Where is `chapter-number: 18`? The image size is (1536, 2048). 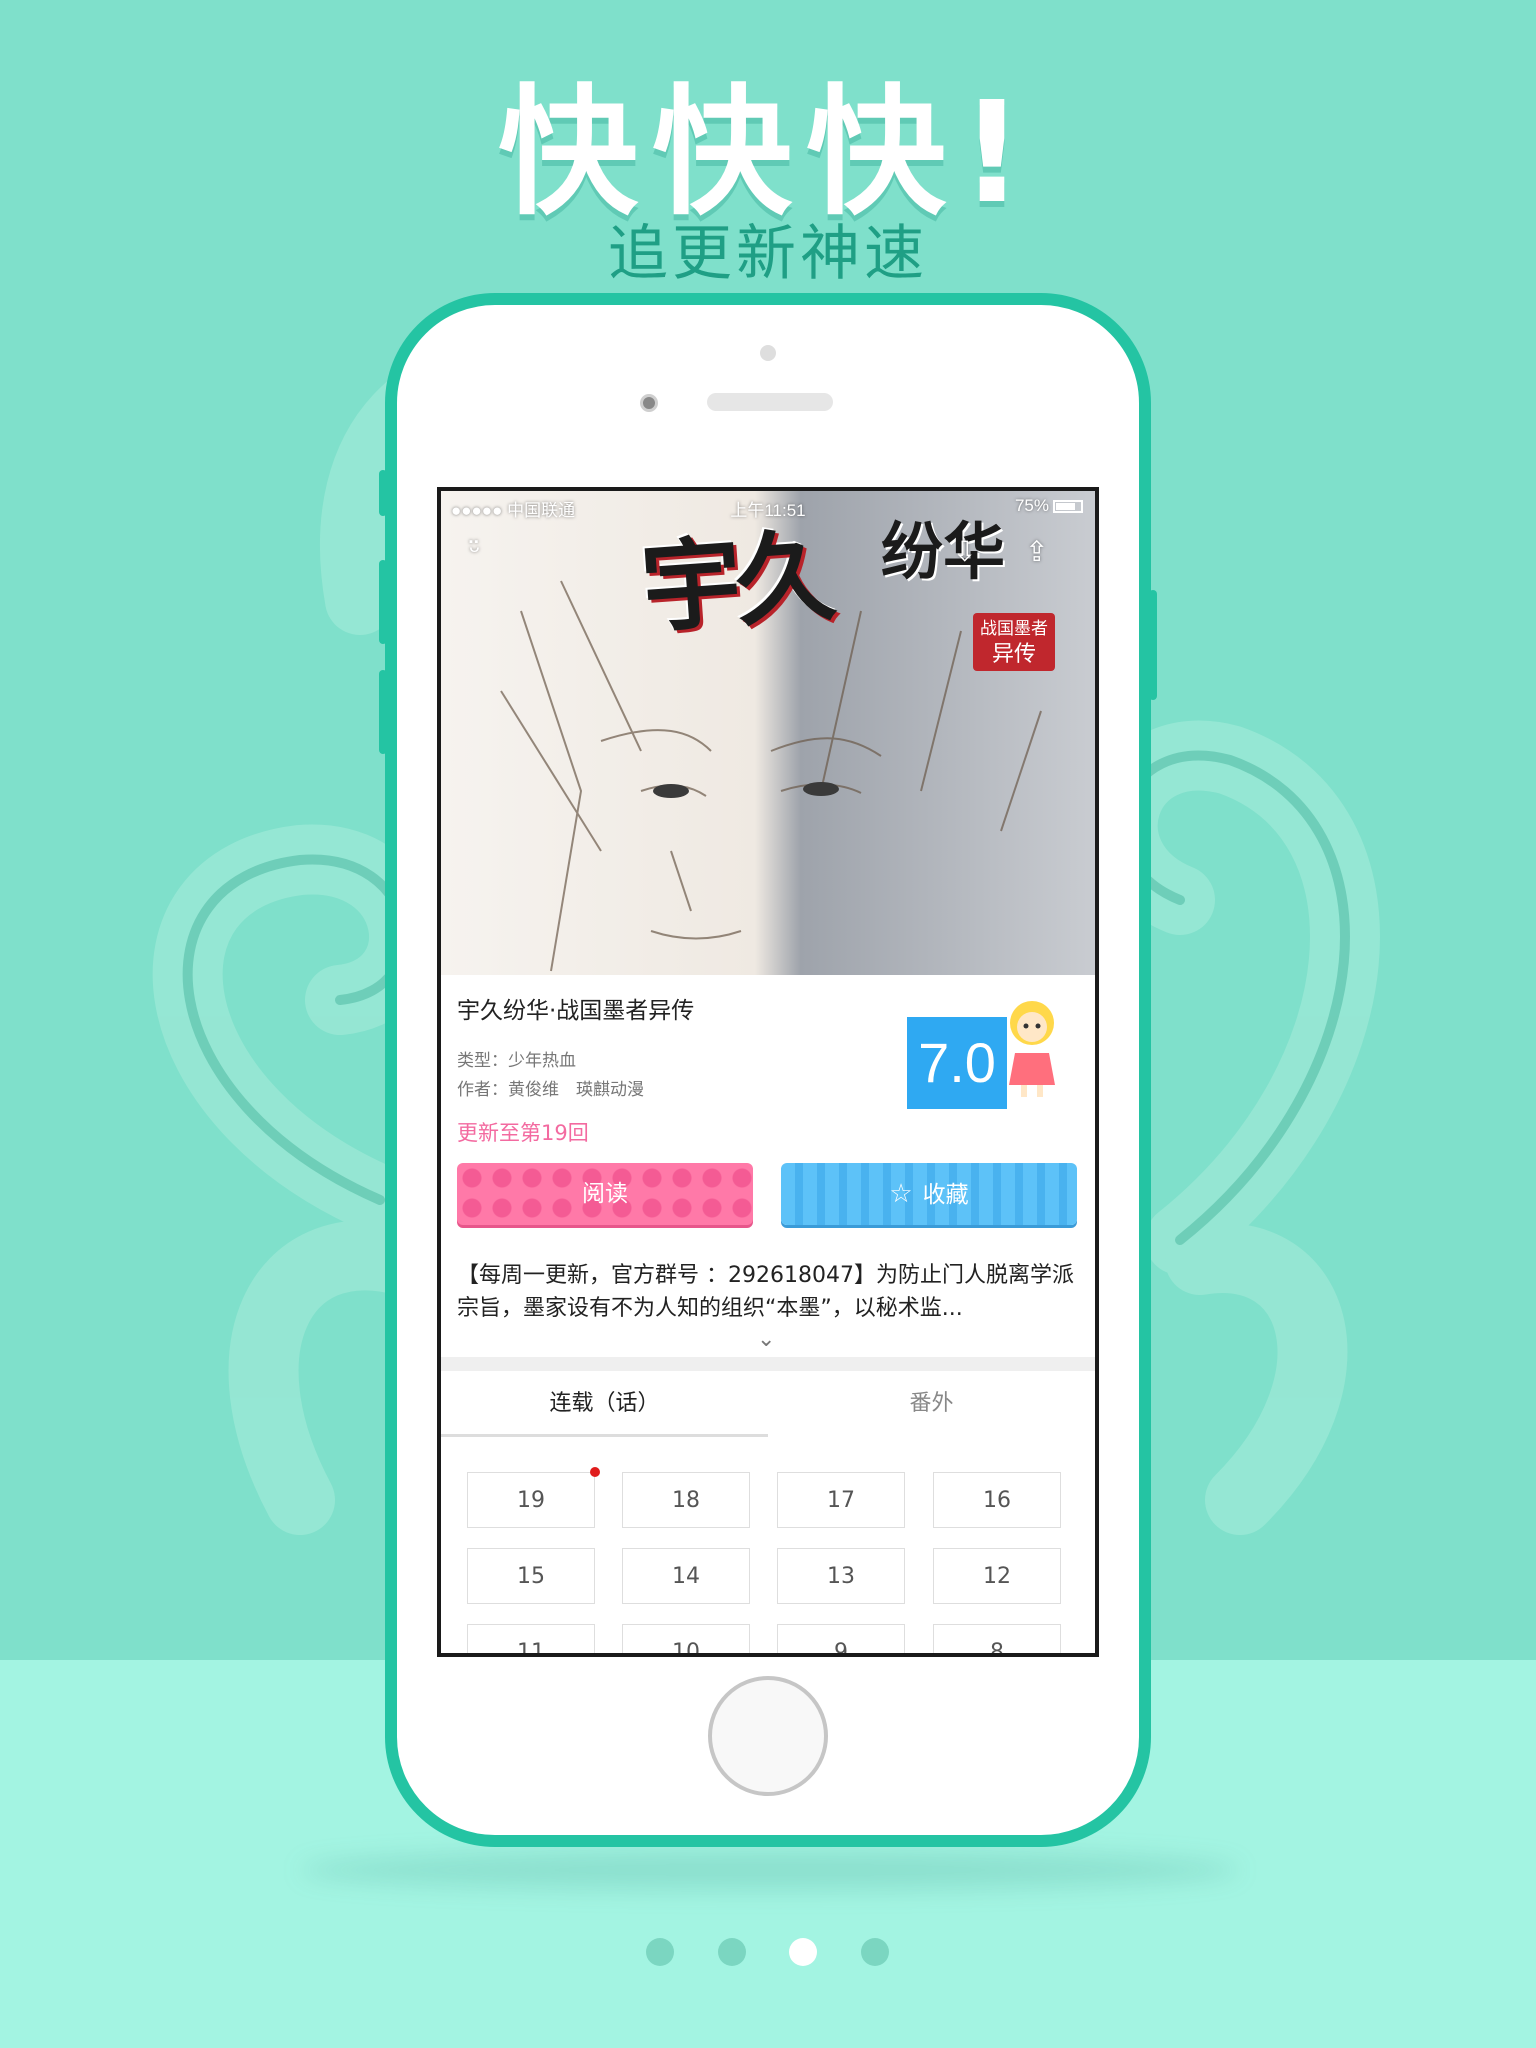 chapter-number: 18 is located at coordinates (686, 1500).